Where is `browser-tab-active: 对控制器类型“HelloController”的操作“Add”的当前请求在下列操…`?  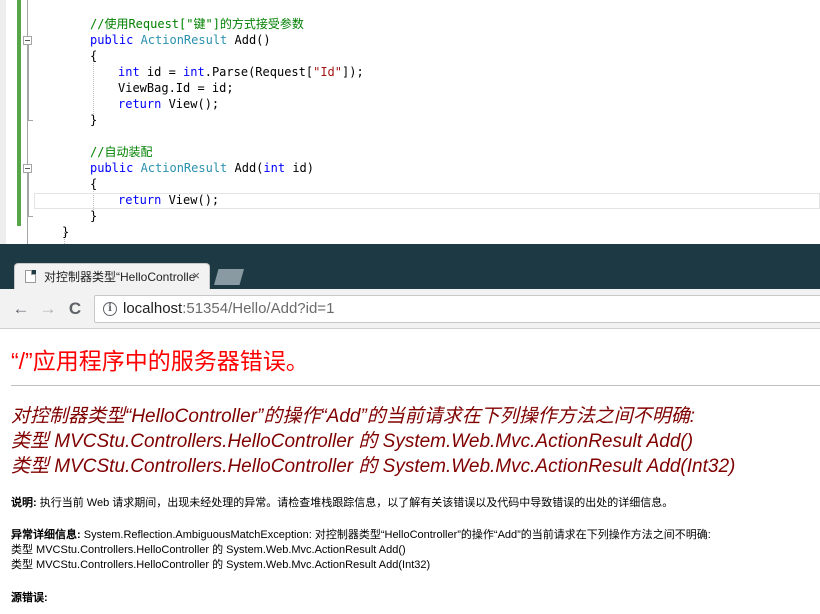
browser-tab-active: 对控制器类型“HelloController”的操作“Add”的当前请求在下列操… is located at coordinates (112, 276).